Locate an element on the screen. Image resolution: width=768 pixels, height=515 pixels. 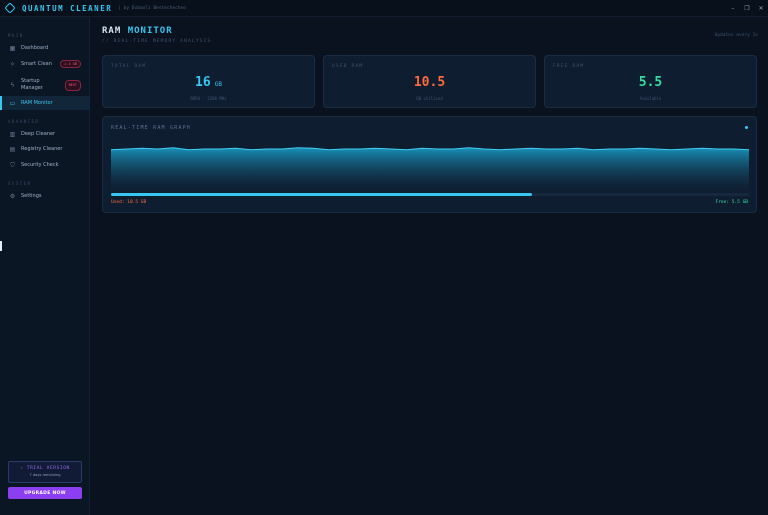
sidebar-item-ram-monitor: ▭ RAM Monitor is located at coordinates (45, 103).